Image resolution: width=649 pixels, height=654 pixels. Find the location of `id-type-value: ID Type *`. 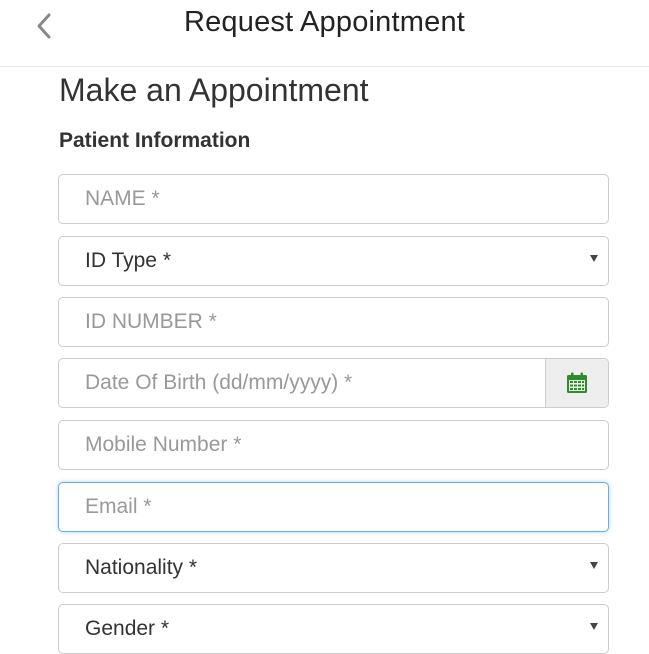

id-type-value: ID Type * is located at coordinates (128, 260).